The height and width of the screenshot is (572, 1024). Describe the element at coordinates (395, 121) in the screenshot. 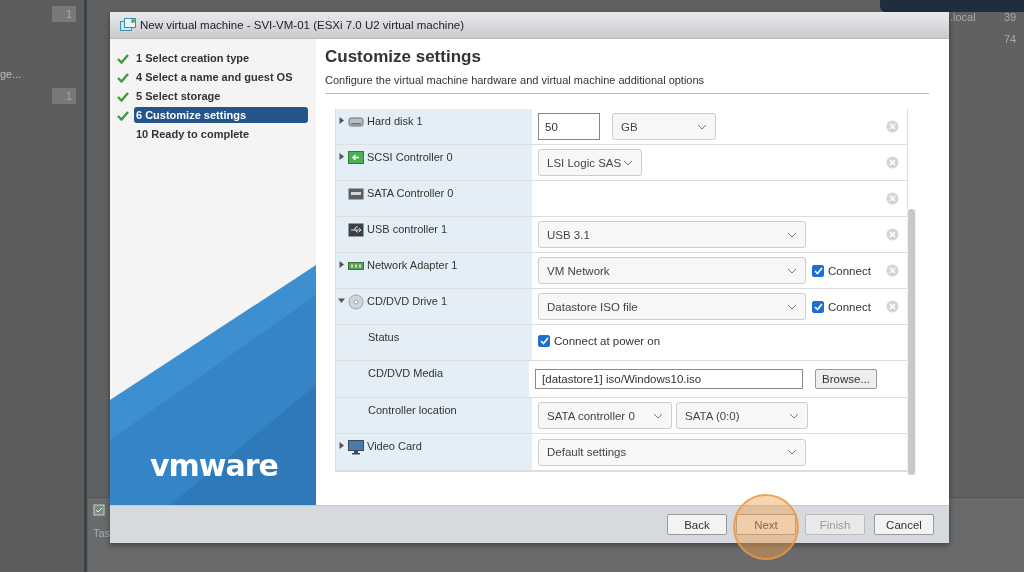

I see `device-label: Hard disk 1` at that location.